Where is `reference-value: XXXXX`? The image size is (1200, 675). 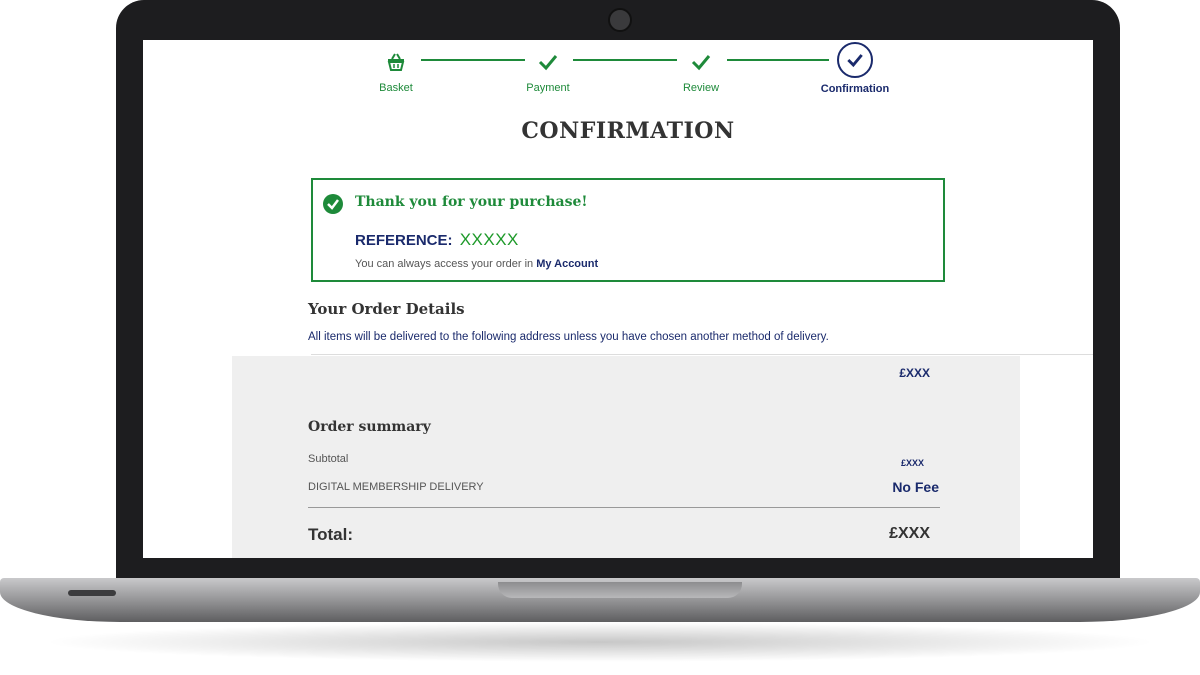
reference-value: XXXXX is located at coordinates (489, 239).